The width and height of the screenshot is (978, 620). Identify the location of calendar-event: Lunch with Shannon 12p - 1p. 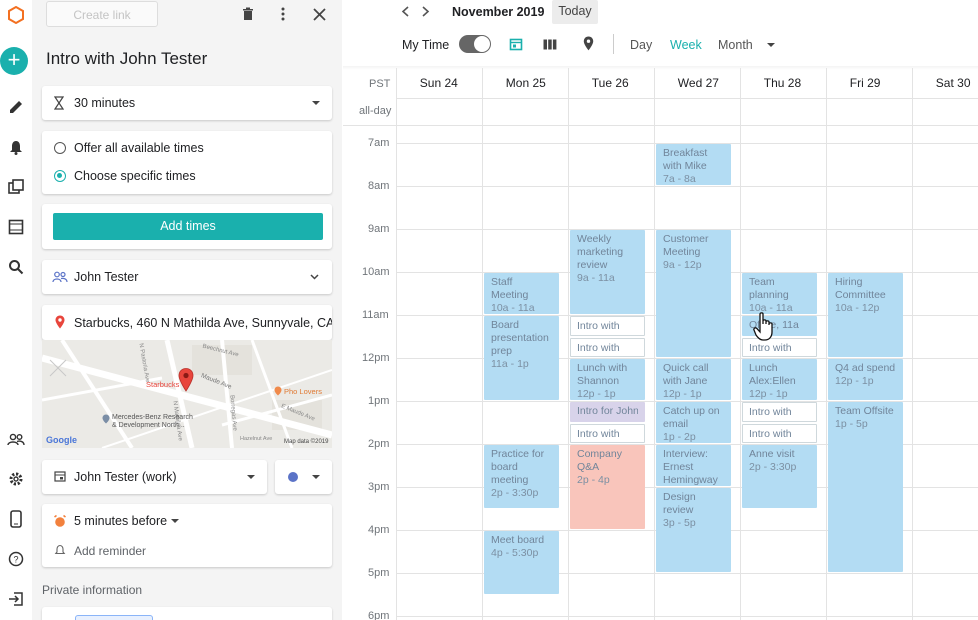
(607, 379).